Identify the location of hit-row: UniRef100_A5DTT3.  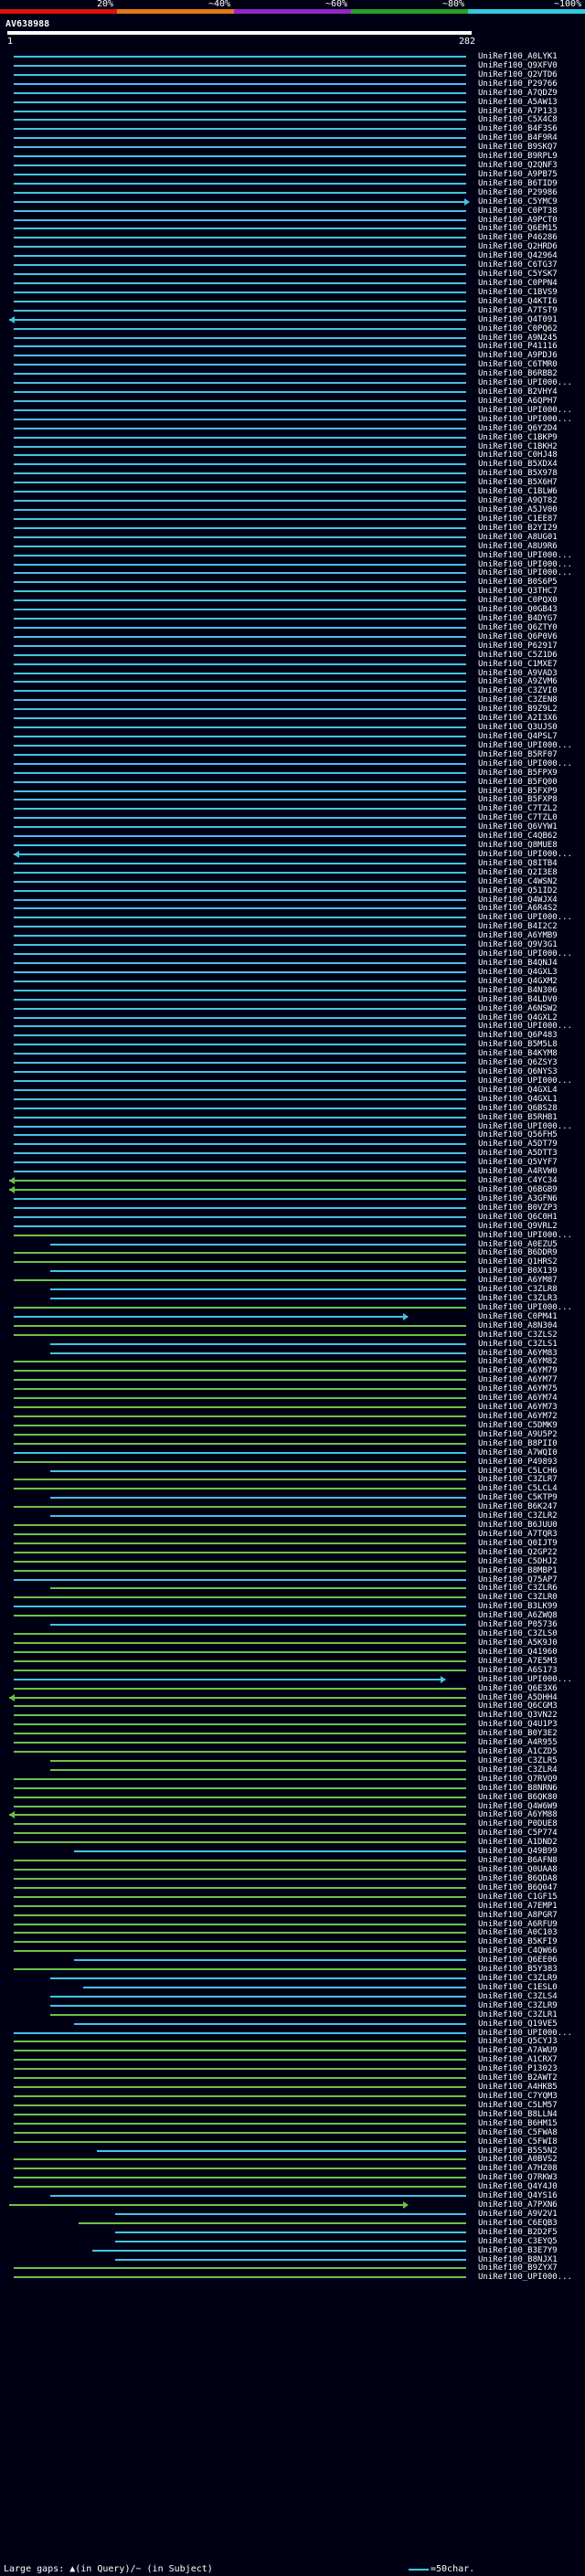
(293, 1153).